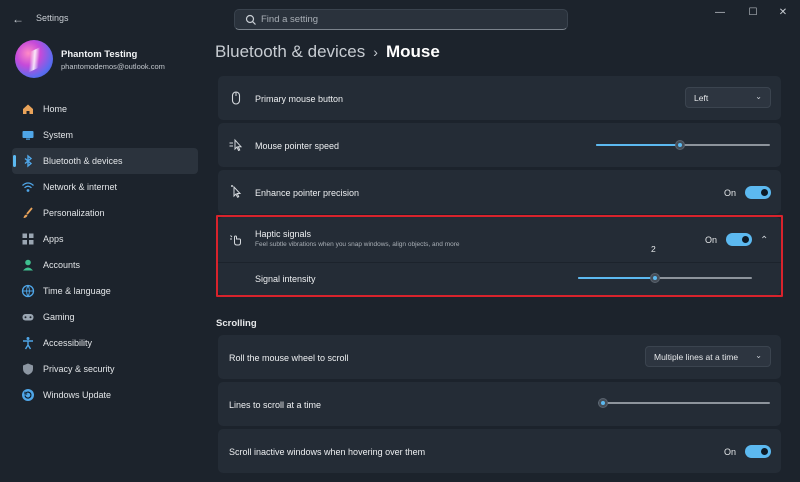 Image resolution: width=800 pixels, height=482 pixels. I want to click on sidebar-item-windows-update: Windows Update, so click(105, 395).